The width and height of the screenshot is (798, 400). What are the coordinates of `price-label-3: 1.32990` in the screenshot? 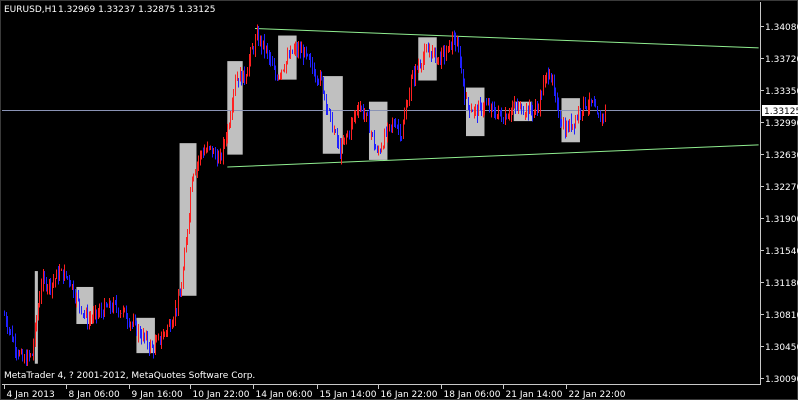 It's located at (781, 124).